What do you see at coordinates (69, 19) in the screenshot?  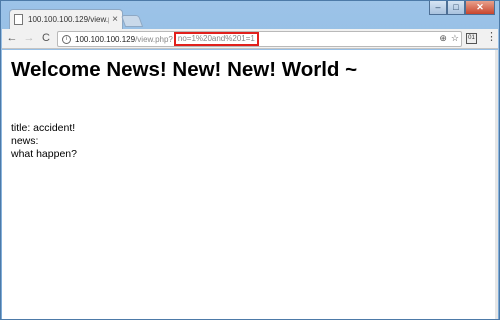 I see `tab-title: 100.100.100.129/view.ph` at bounding box center [69, 19].